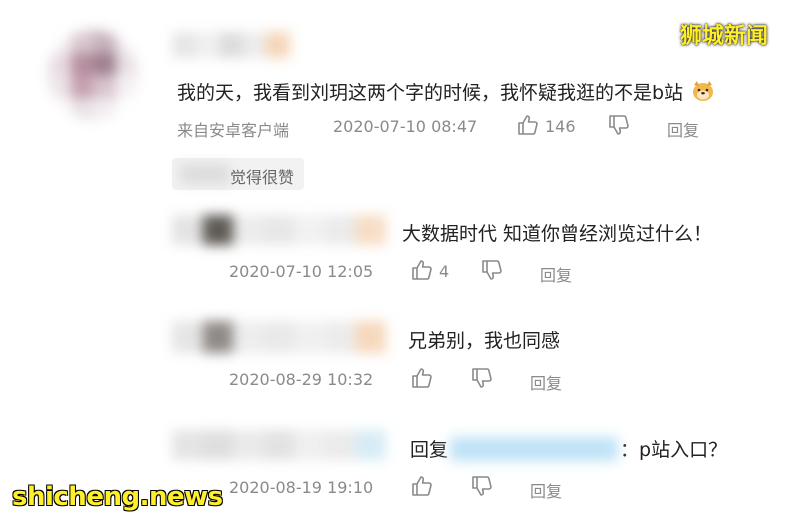 This screenshot has width=800, height=518. Describe the element at coordinates (405, 126) in the screenshot. I see `comment-timestamp: 2020-07-10 08:47` at that location.